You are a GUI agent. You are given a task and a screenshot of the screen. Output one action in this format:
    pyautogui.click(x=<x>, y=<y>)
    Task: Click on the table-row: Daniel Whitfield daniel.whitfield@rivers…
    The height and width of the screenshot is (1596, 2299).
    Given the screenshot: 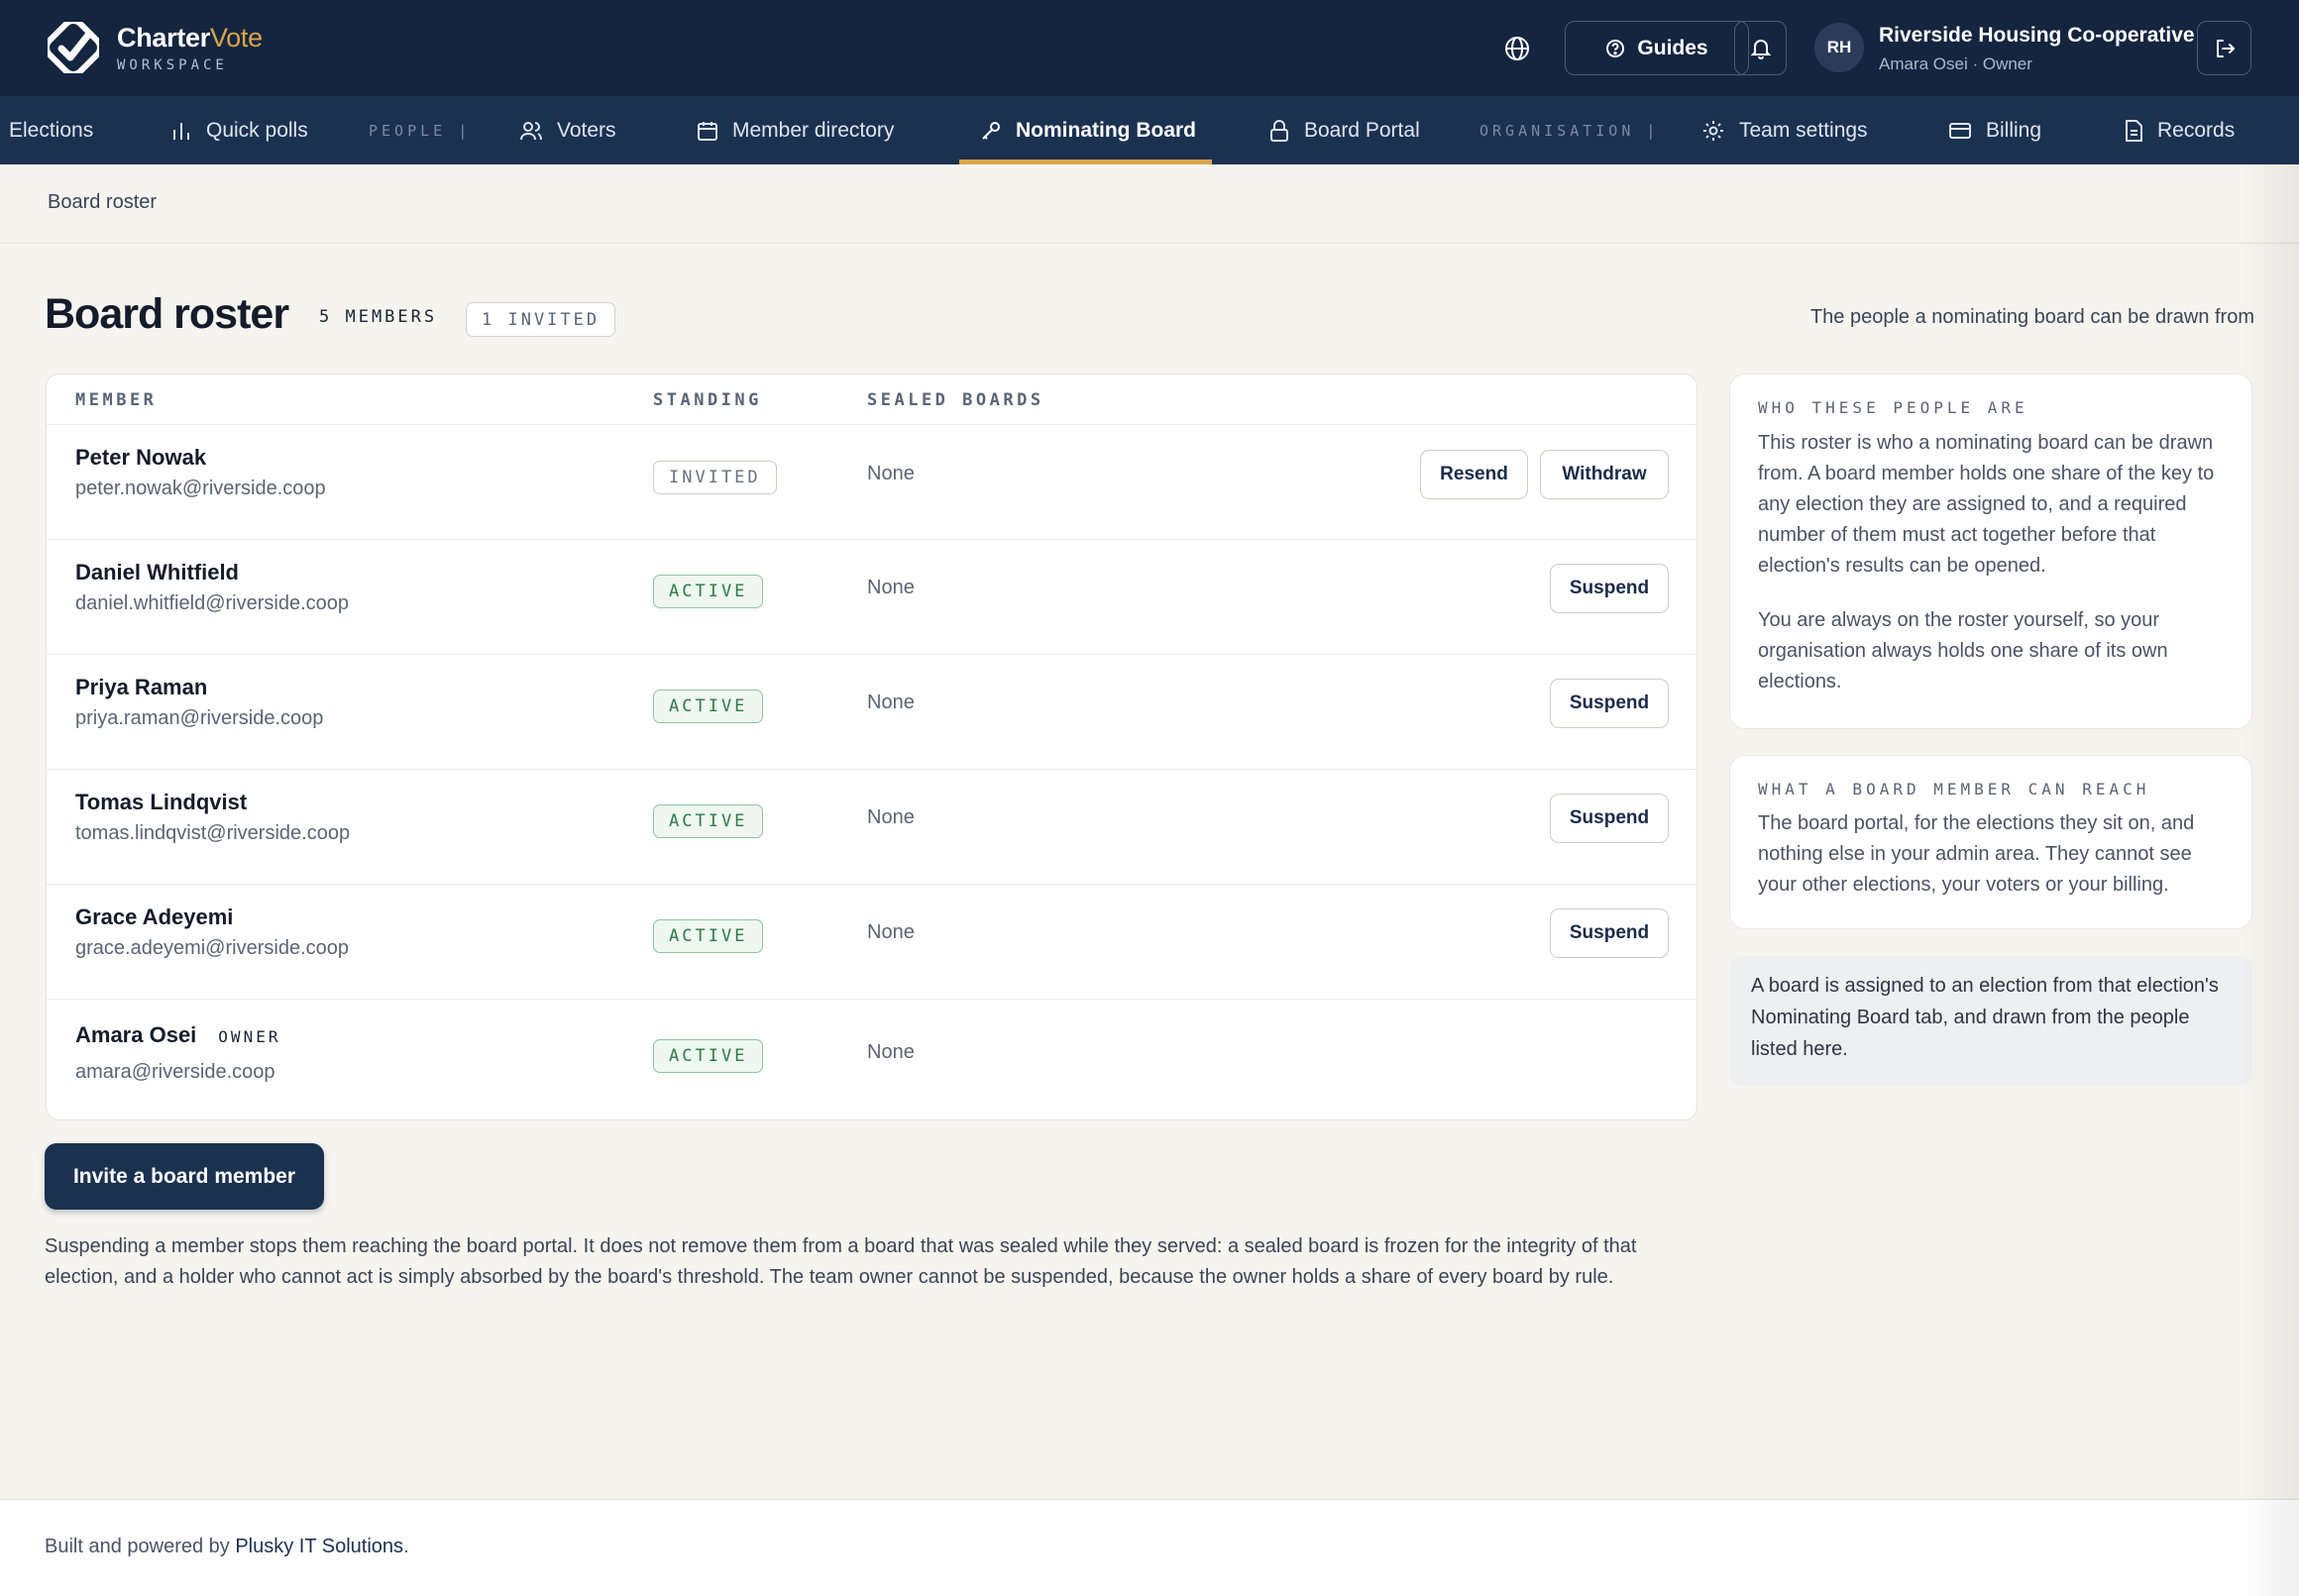 What is the action you would take?
    pyautogui.click(x=872, y=596)
    